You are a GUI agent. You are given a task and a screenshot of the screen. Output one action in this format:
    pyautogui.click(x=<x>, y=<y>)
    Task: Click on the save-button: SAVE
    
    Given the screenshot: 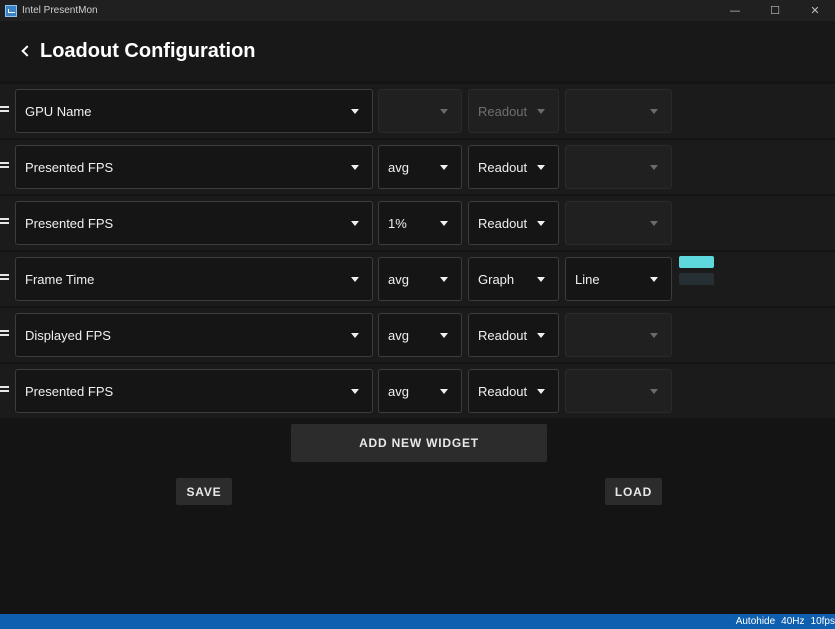 What is the action you would take?
    pyautogui.click(x=204, y=491)
    